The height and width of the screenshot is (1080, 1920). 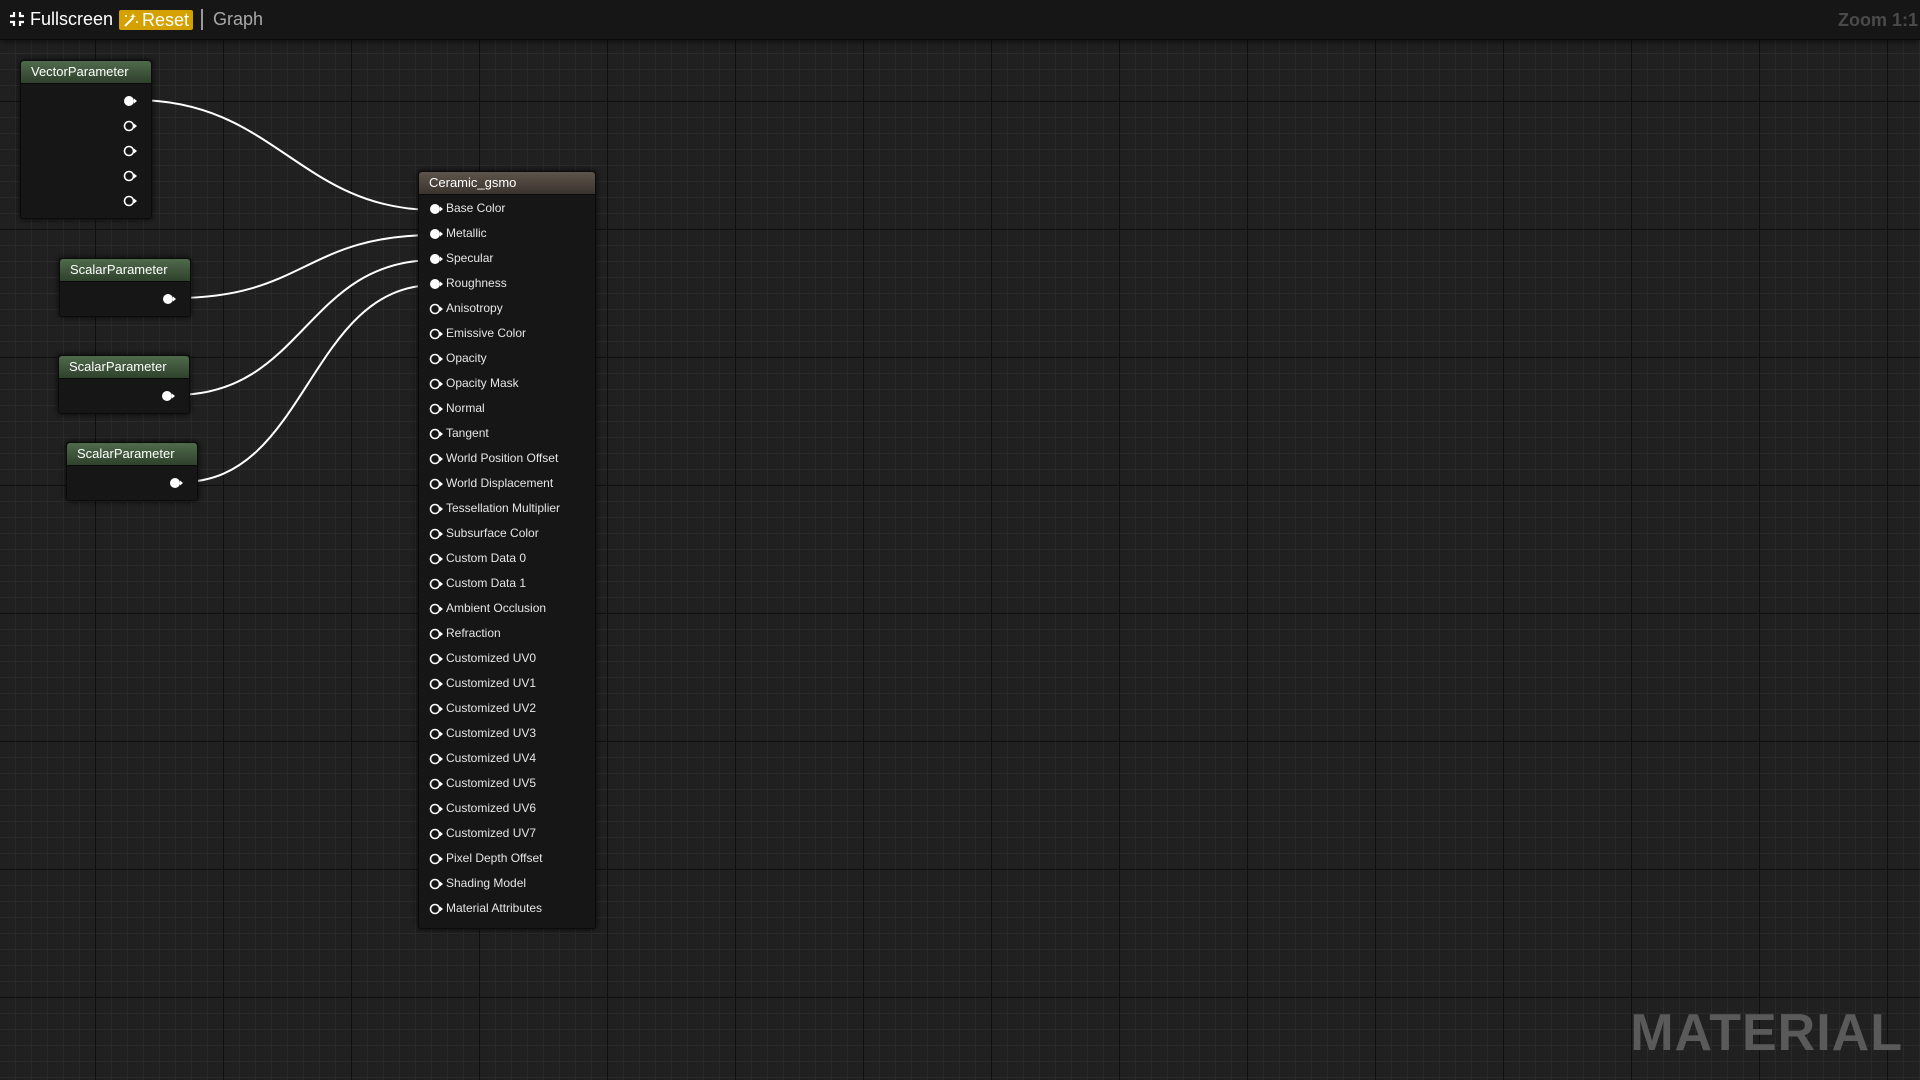 I want to click on material-input-row: Custom Data 0, so click(x=507, y=558).